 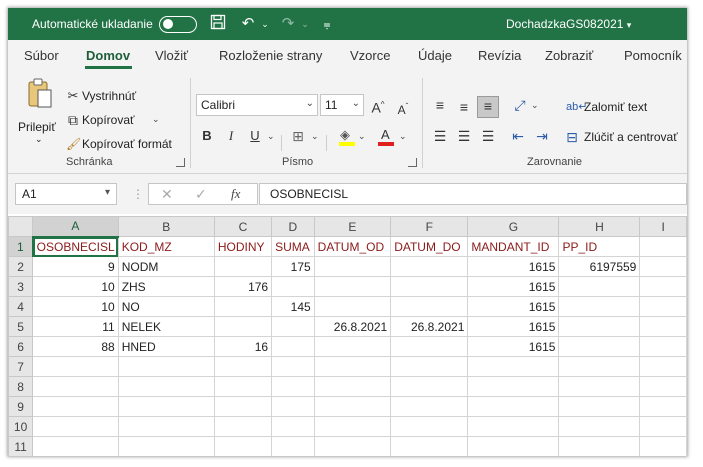 What do you see at coordinates (40, 111) in the screenshot?
I see `paste-button: Prilepiť ⌄` at bounding box center [40, 111].